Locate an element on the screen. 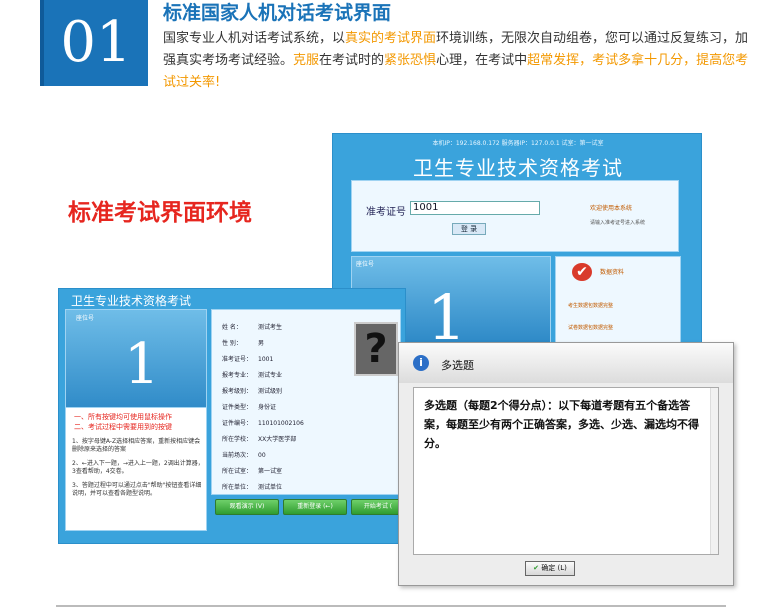  hint-text: 请输入准考证号进入系统 is located at coordinates (618, 223).